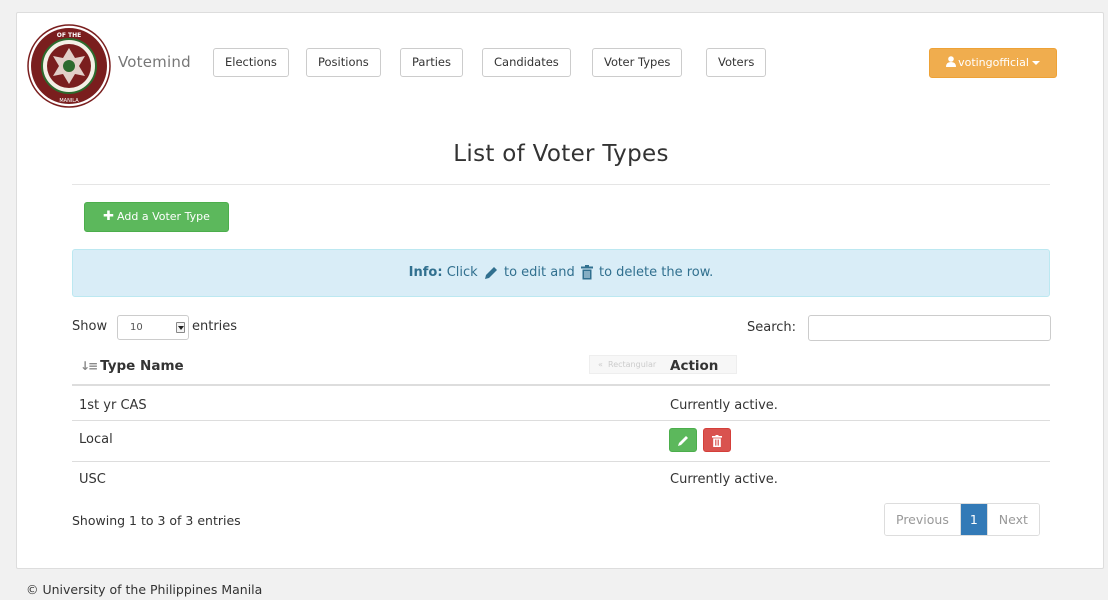  What do you see at coordinates (180, 327) in the screenshot?
I see `dropdown-arrow-icon` at bounding box center [180, 327].